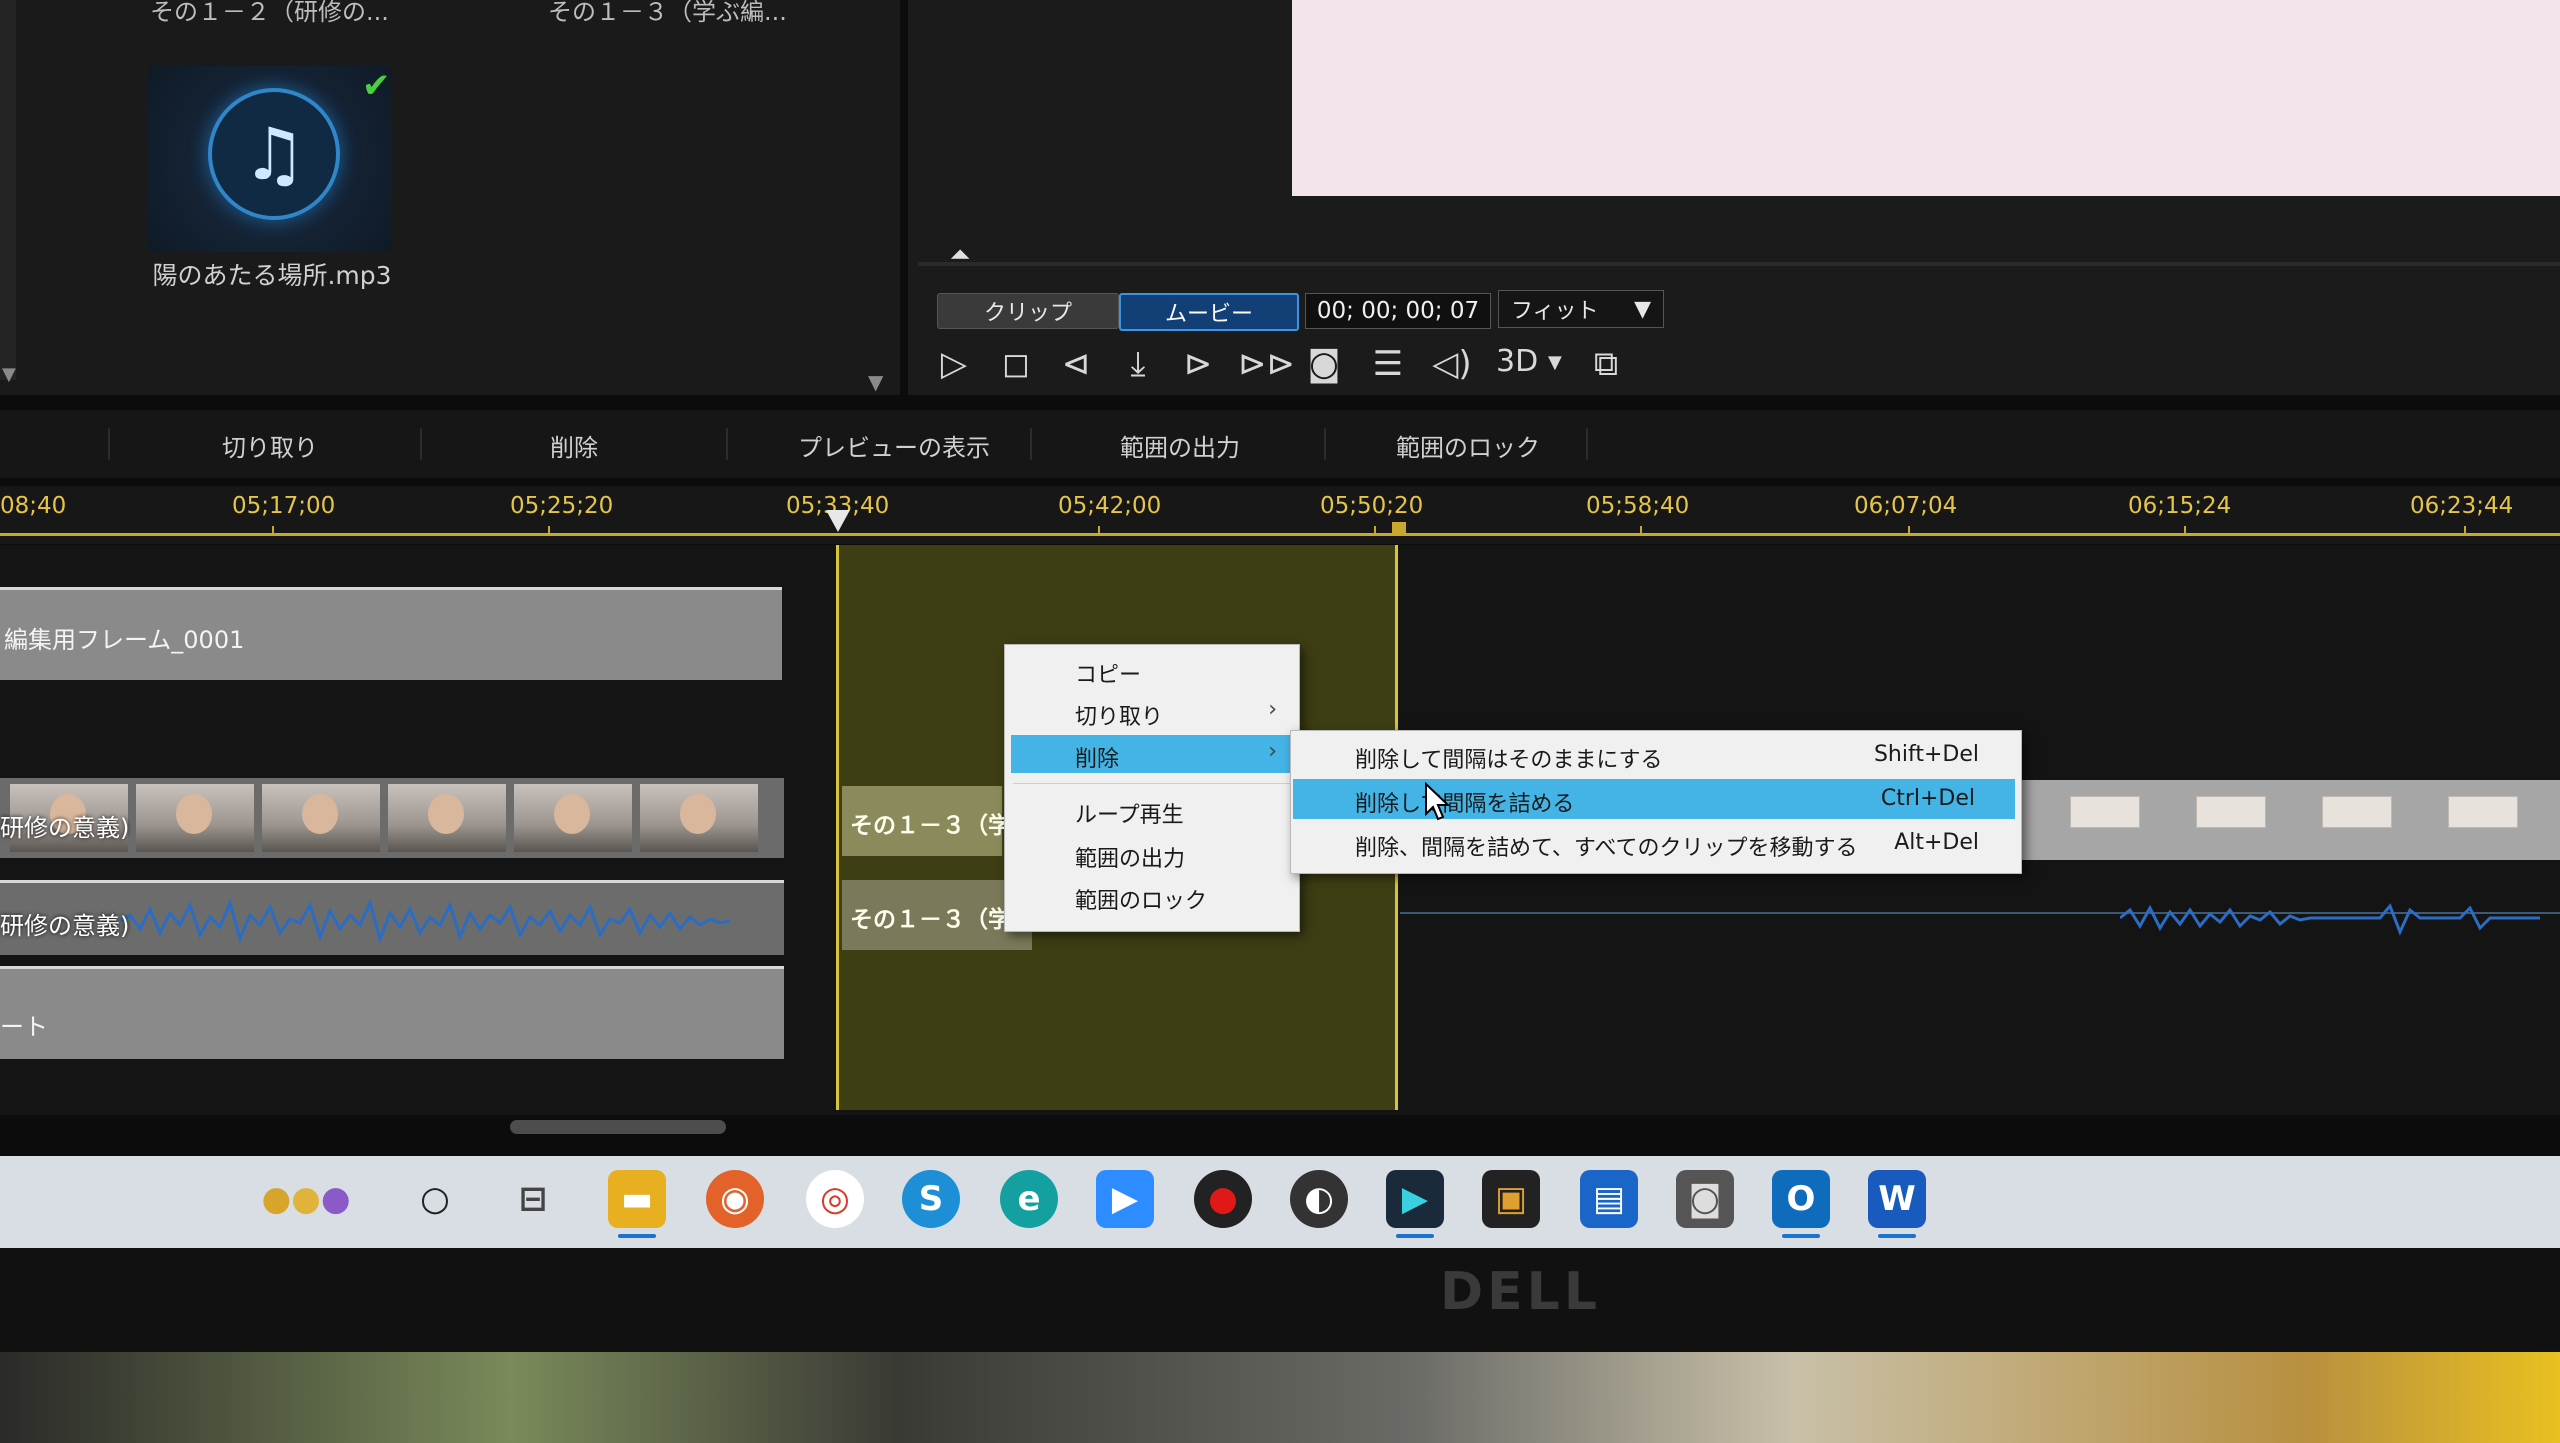 This screenshot has width=2560, height=1443. I want to click on menu-item-loop-play: ループ再生, so click(1152, 810).